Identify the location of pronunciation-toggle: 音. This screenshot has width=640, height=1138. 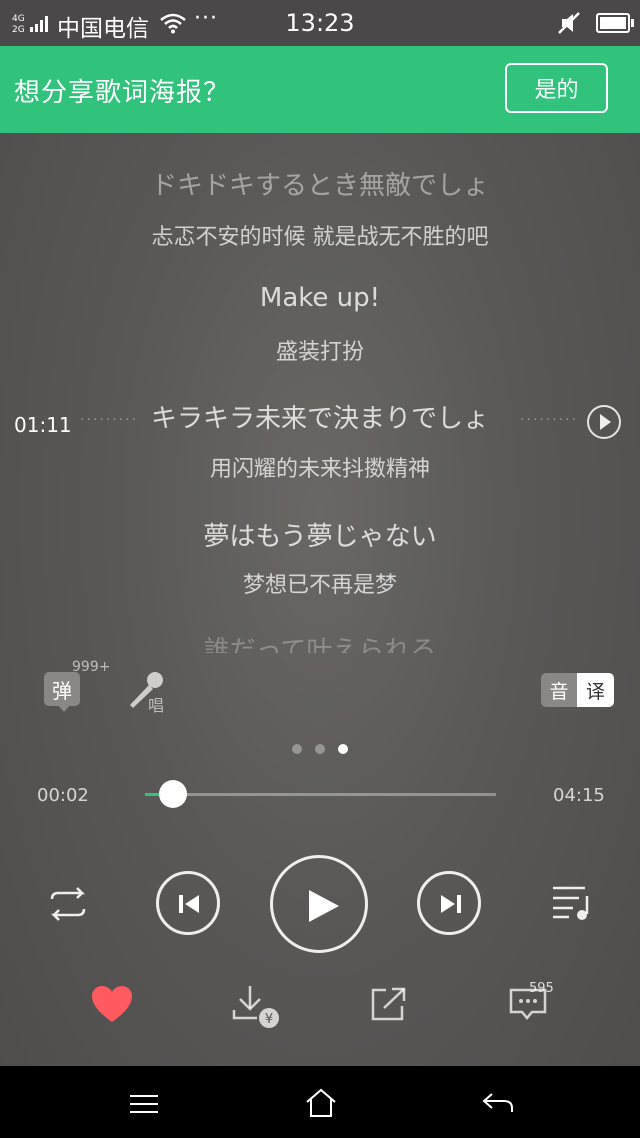
(559, 690).